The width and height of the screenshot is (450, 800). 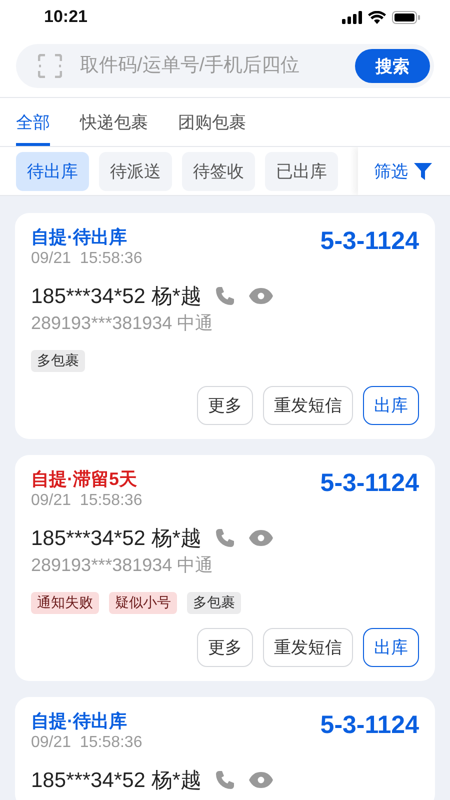 What do you see at coordinates (392, 66) in the screenshot?
I see `search-button: 搜索` at bounding box center [392, 66].